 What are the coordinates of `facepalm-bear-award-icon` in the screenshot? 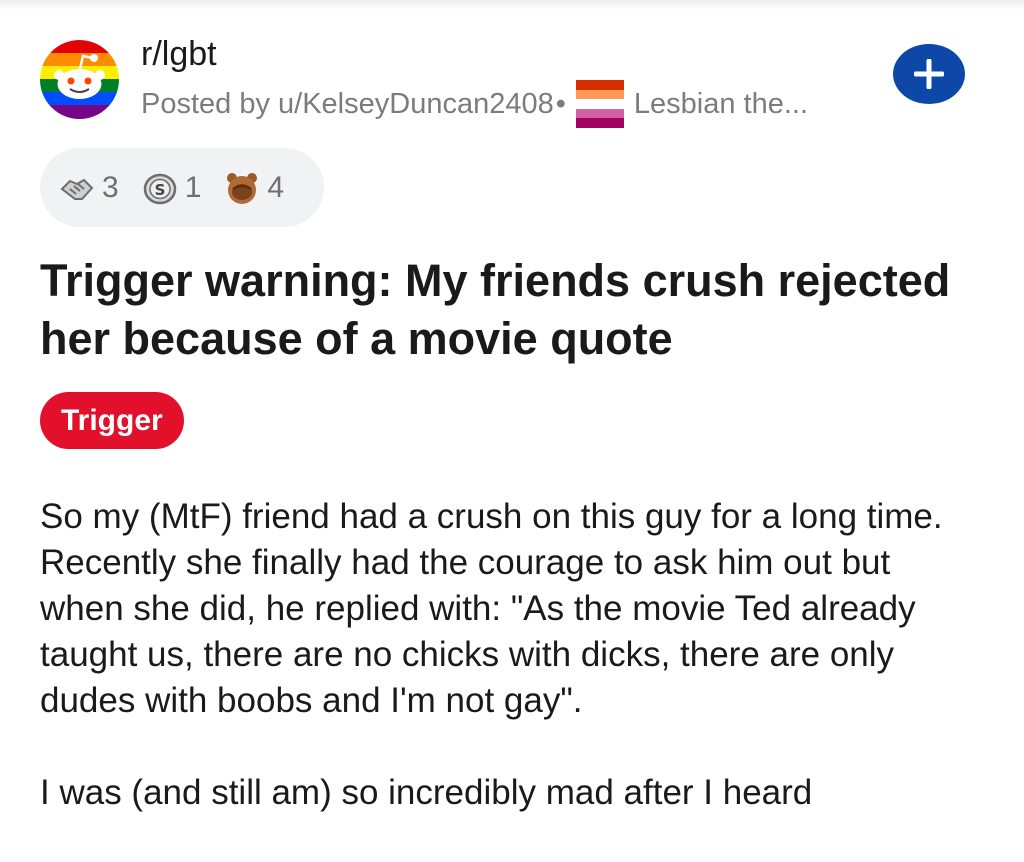 It's located at (242, 188).